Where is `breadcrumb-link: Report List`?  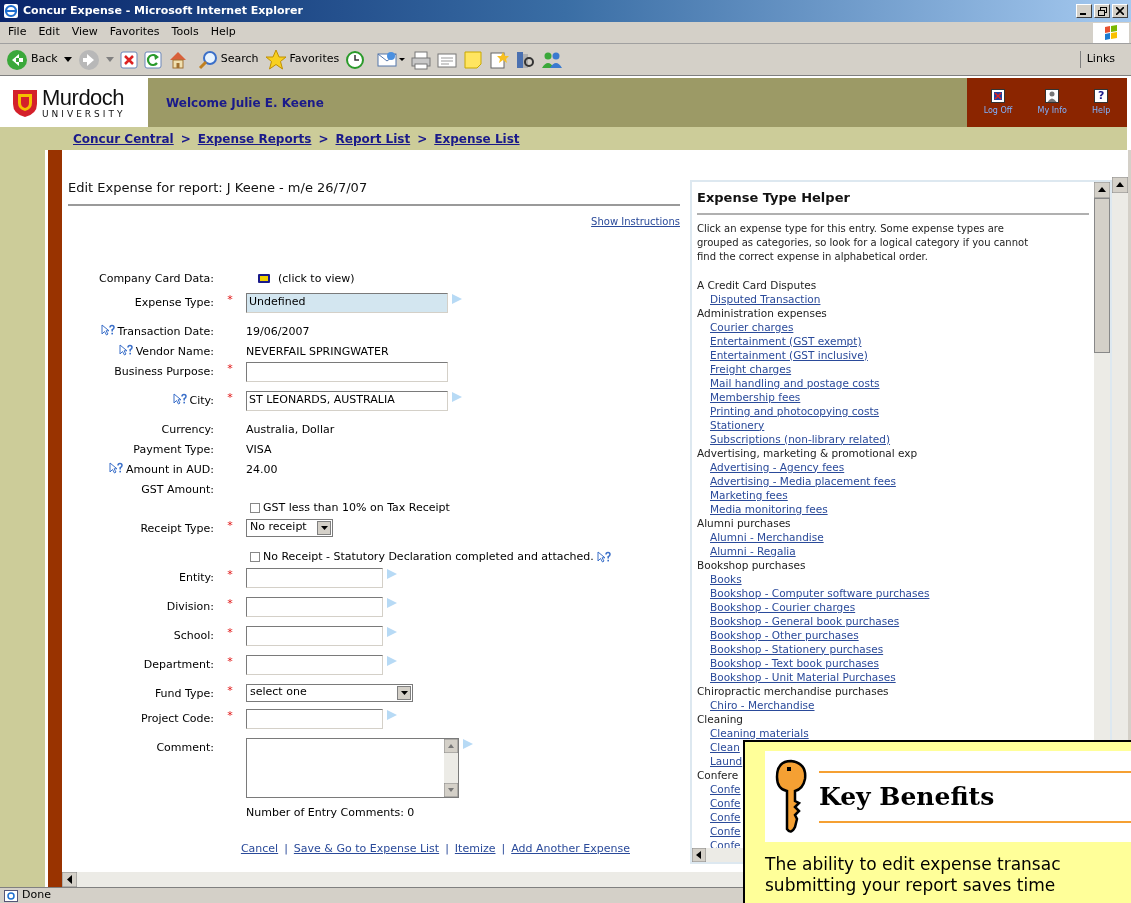
breadcrumb-link: Report List is located at coordinates (373, 138).